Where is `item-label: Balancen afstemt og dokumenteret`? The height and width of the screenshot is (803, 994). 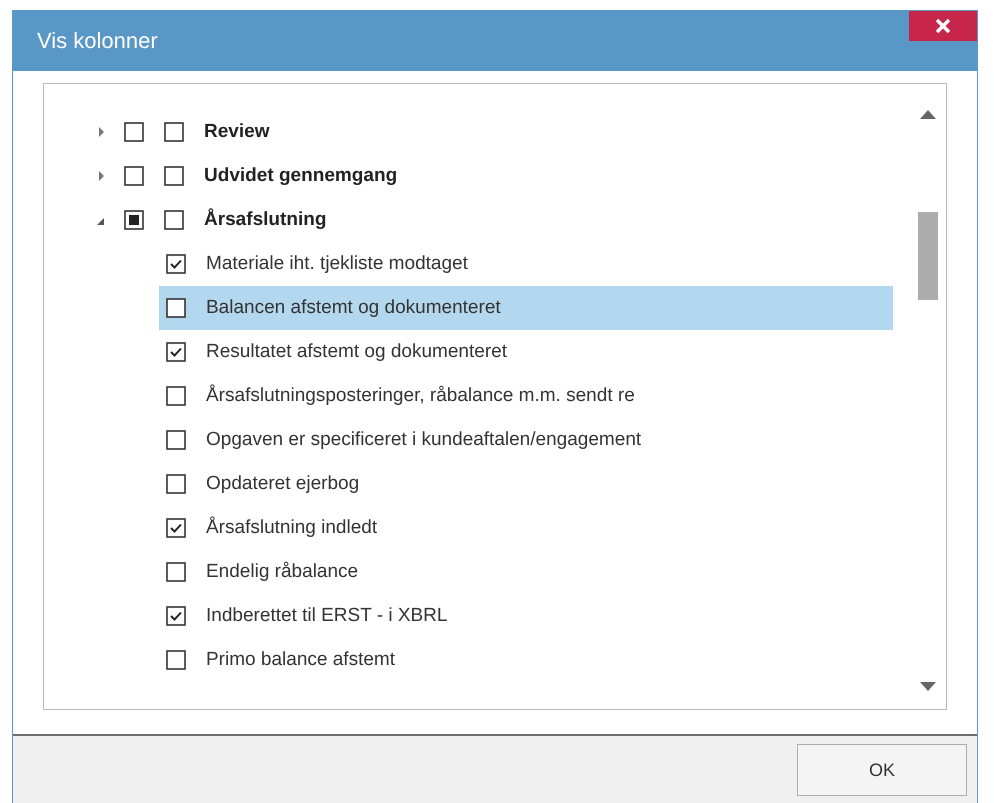 item-label: Balancen afstemt og dokumenteret is located at coordinates (353, 308).